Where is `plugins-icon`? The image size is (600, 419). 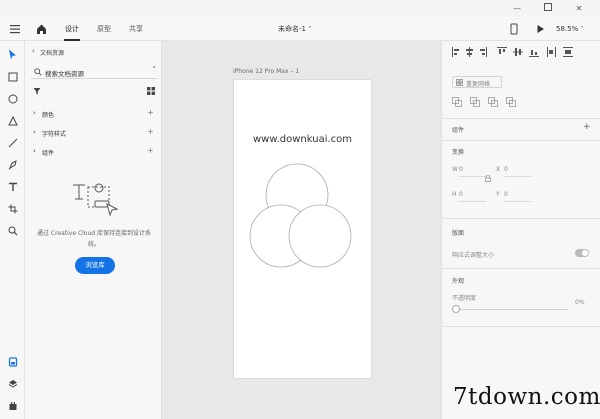 plugins-icon is located at coordinates (12, 405).